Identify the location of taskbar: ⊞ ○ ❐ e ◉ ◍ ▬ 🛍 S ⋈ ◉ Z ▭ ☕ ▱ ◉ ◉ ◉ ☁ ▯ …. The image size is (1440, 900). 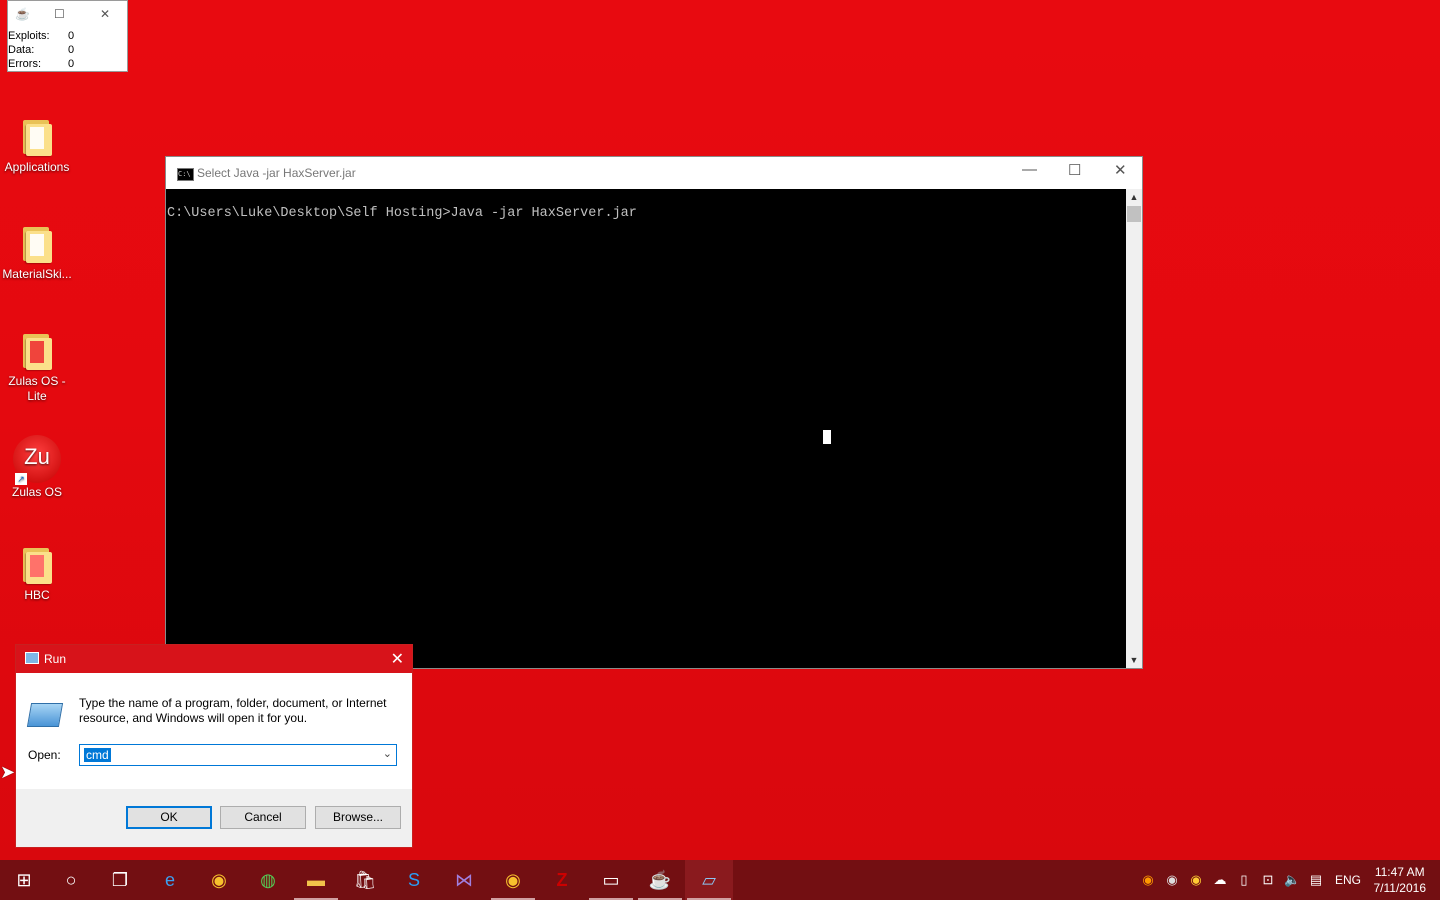
(720, 880).